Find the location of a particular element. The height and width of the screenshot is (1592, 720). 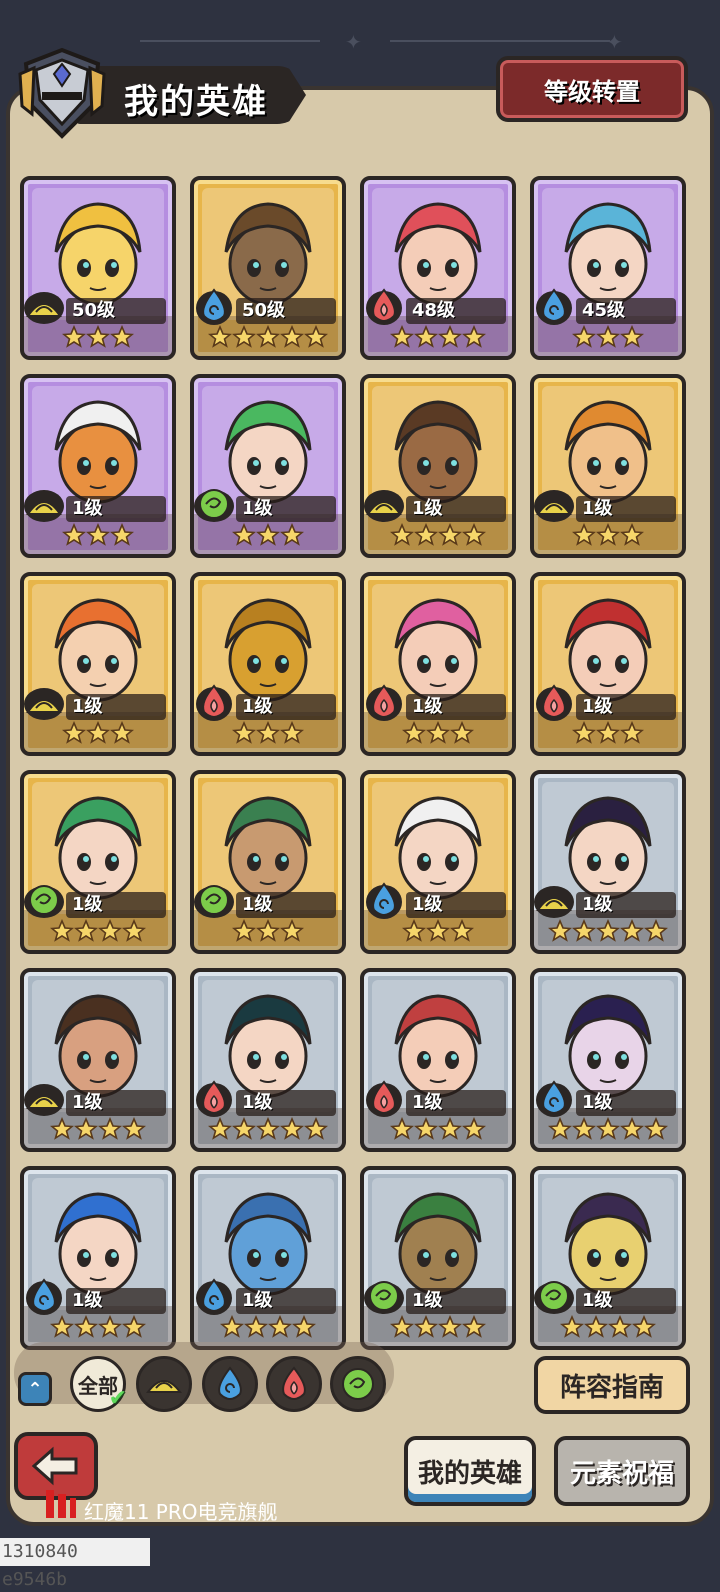

filter-earth-button is located at coordinates (164, 1384).